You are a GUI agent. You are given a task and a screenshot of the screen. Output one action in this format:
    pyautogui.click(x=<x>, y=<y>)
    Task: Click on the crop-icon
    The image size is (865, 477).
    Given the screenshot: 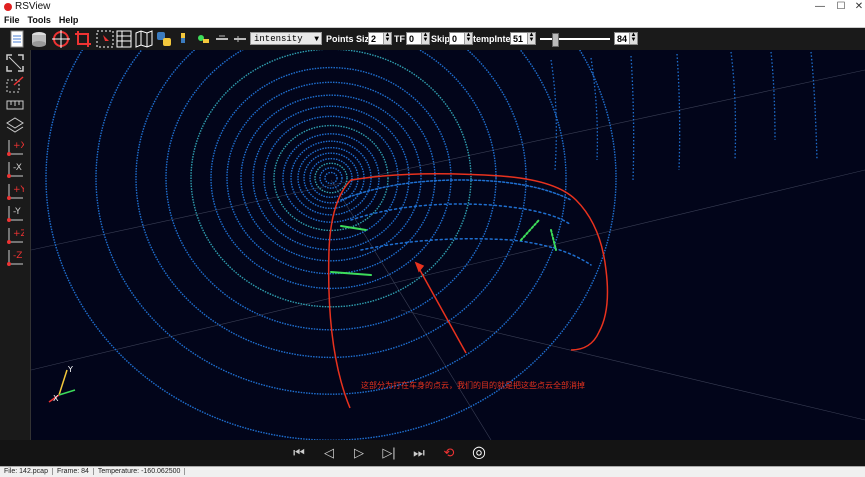 What is the action you would take?
    pyautogui.click(x=83, y=39)
    